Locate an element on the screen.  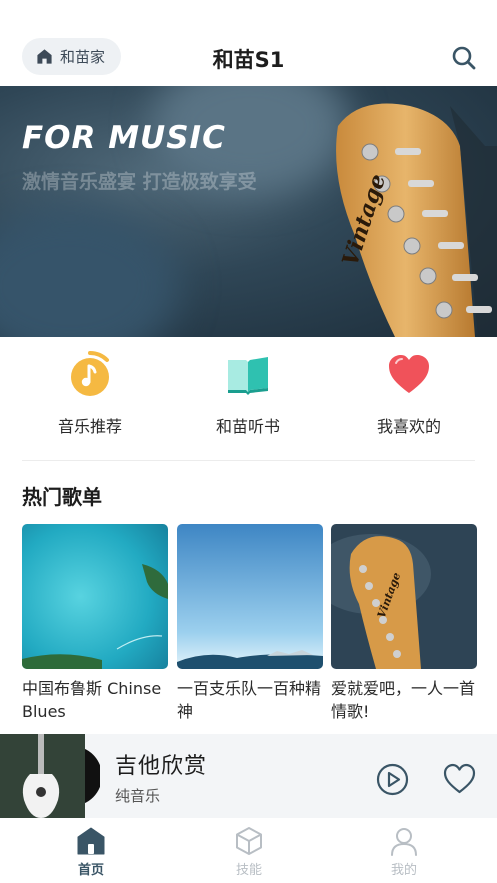
album-art-image is located at coordinates (50, 776).